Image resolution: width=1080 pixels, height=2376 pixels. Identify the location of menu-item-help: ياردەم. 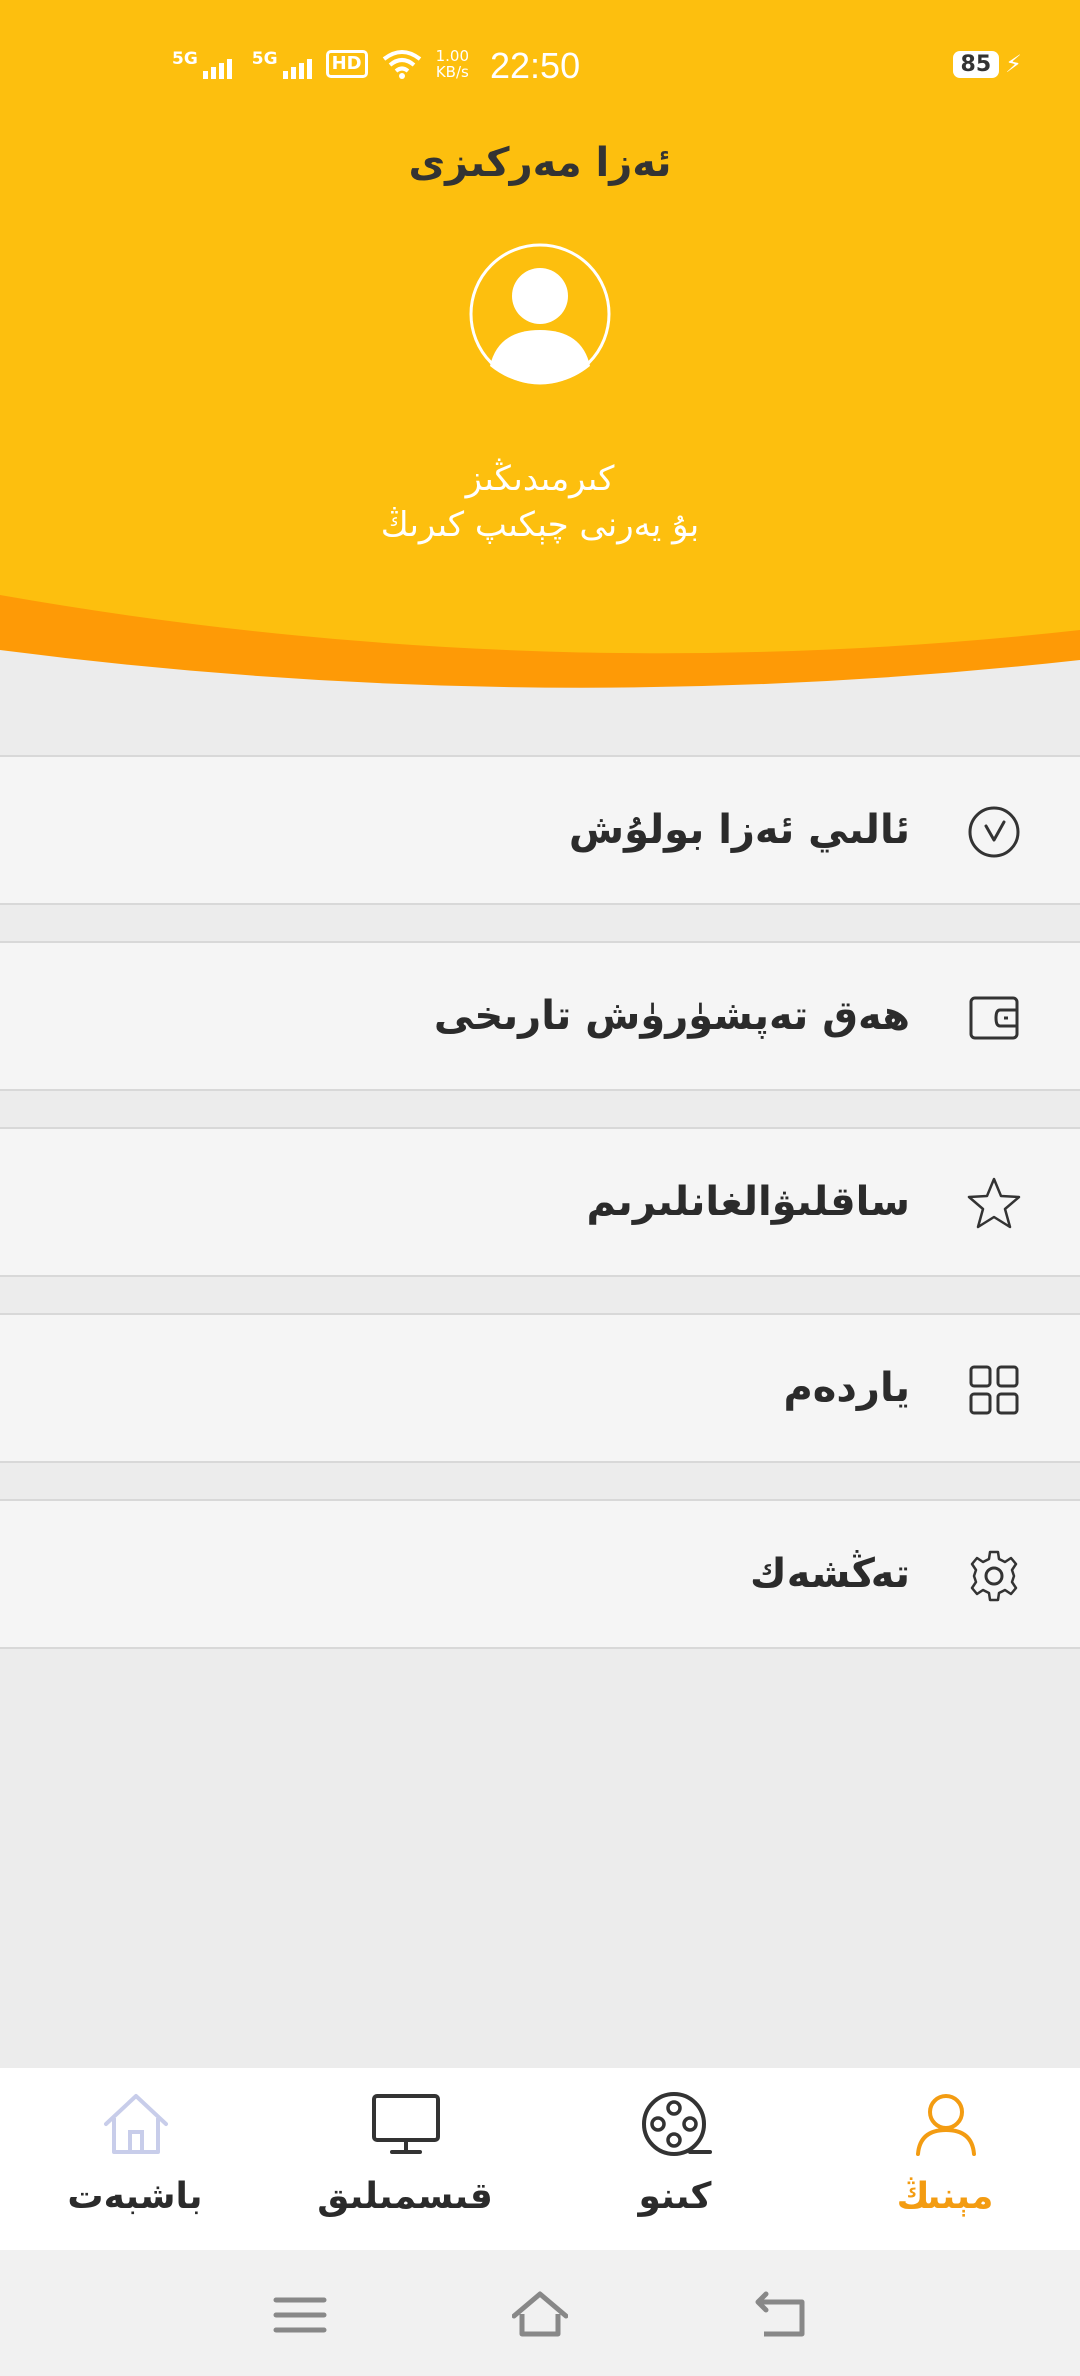
(540, 1388).